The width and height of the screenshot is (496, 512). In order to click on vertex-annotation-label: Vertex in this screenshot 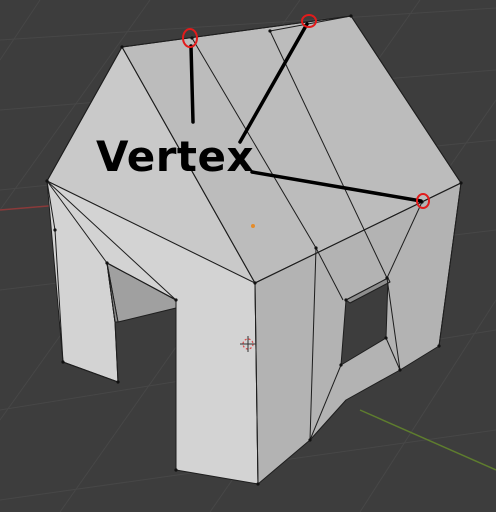, I will do `click(175, 156)`.